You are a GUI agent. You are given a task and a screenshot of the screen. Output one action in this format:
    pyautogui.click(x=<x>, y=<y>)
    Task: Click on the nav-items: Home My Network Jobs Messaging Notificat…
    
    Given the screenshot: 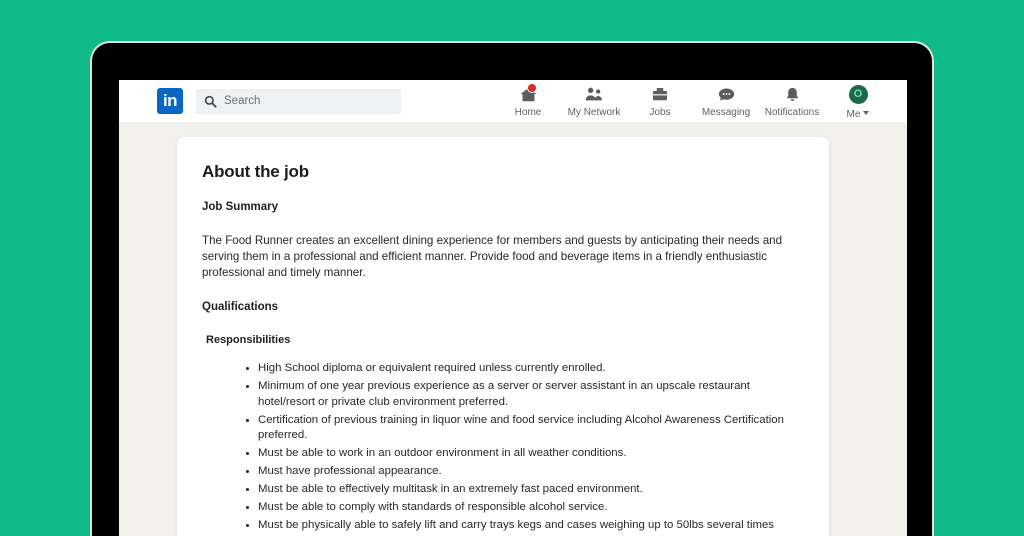 What is the action you would take?
    pyautogui.click(x=695, y=101)
    